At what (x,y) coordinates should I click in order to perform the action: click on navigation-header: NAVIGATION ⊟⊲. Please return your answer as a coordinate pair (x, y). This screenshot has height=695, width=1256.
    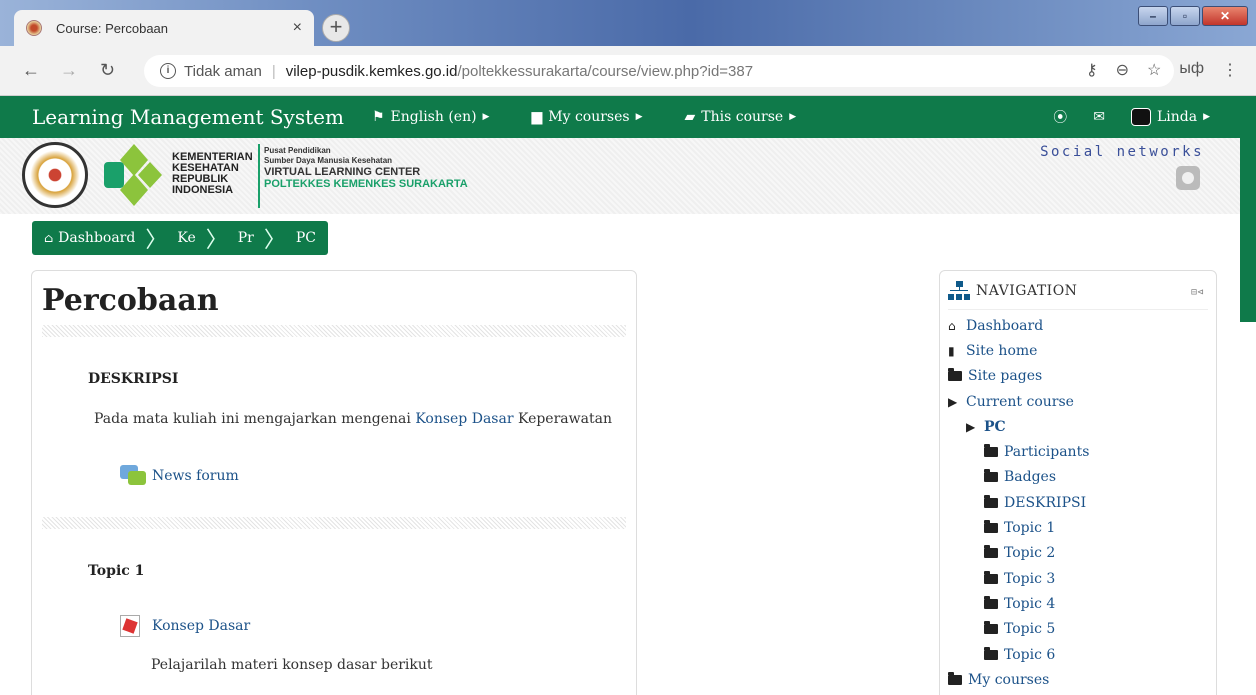
    Looking at the image, I should click on (1078, 295).